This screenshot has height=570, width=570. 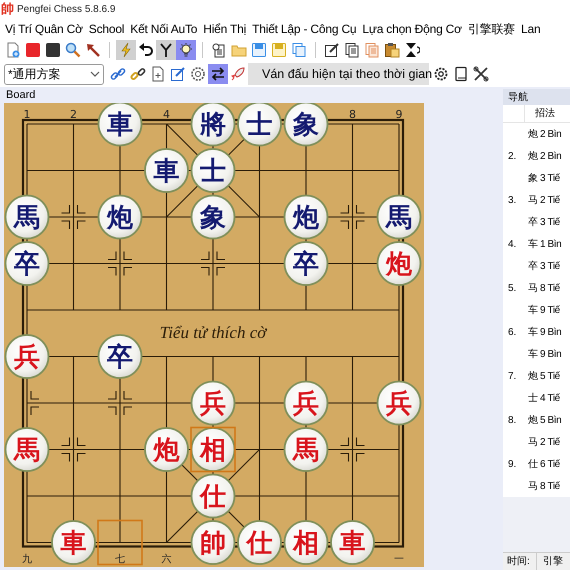 What do you see at coordinates (512, 421) in the screenshot?
I see `move-number: 8.` at bounding box center [512, 421].